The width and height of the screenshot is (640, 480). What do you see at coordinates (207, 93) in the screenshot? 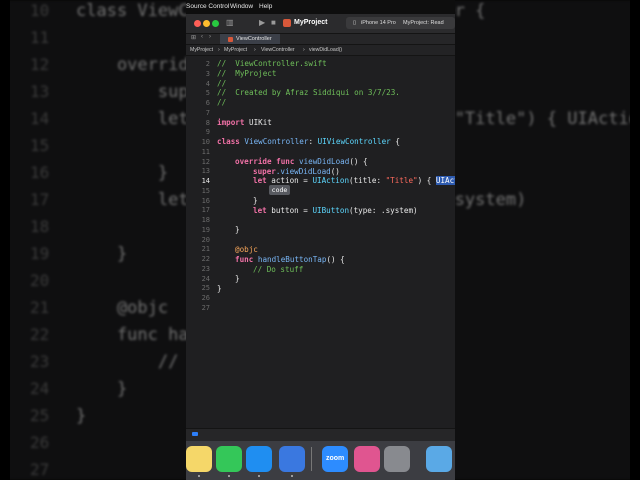
I see `line-number: 5` at bounding box center [207, 93].